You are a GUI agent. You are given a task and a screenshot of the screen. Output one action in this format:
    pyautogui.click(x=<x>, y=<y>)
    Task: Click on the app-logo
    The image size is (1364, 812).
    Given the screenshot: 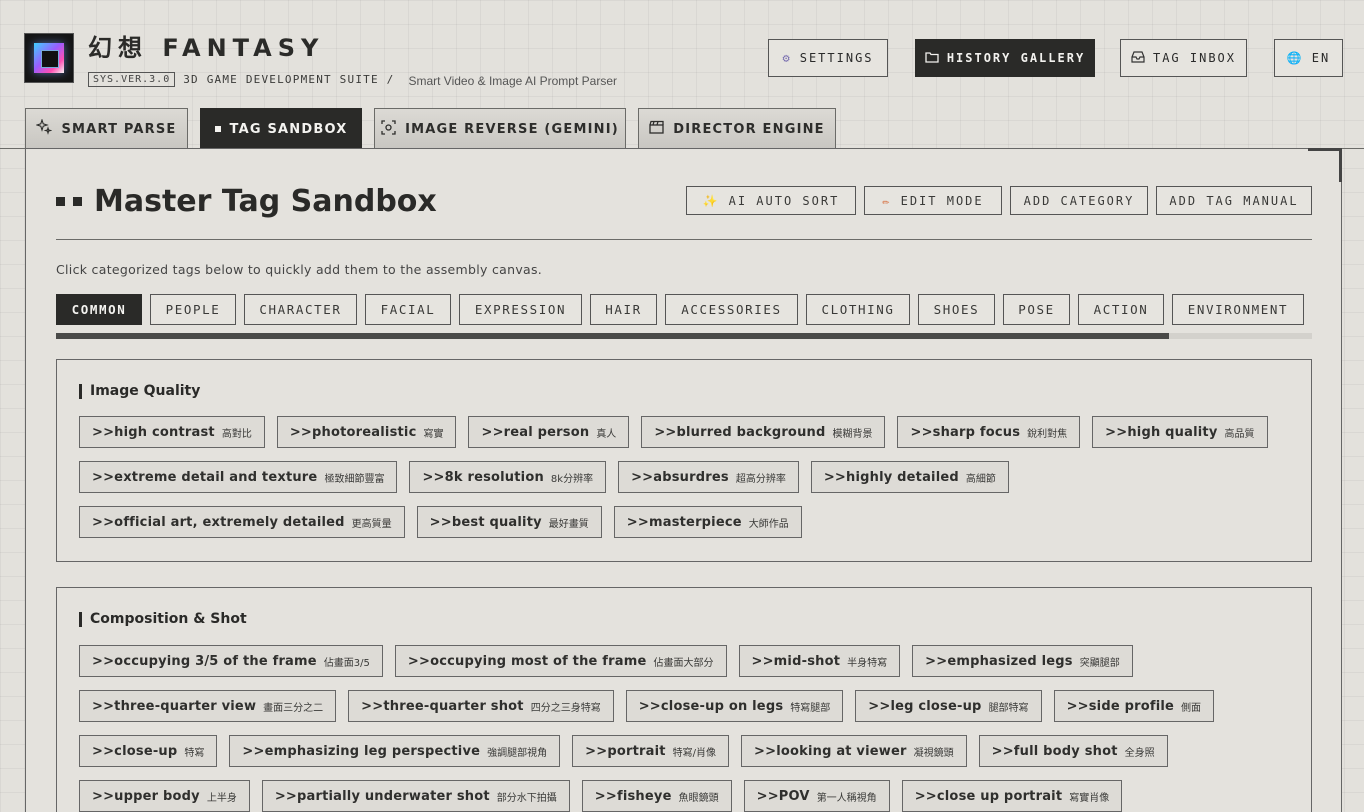 What is the action you would take?
    pyautogui.click(x=49, y=58)
    